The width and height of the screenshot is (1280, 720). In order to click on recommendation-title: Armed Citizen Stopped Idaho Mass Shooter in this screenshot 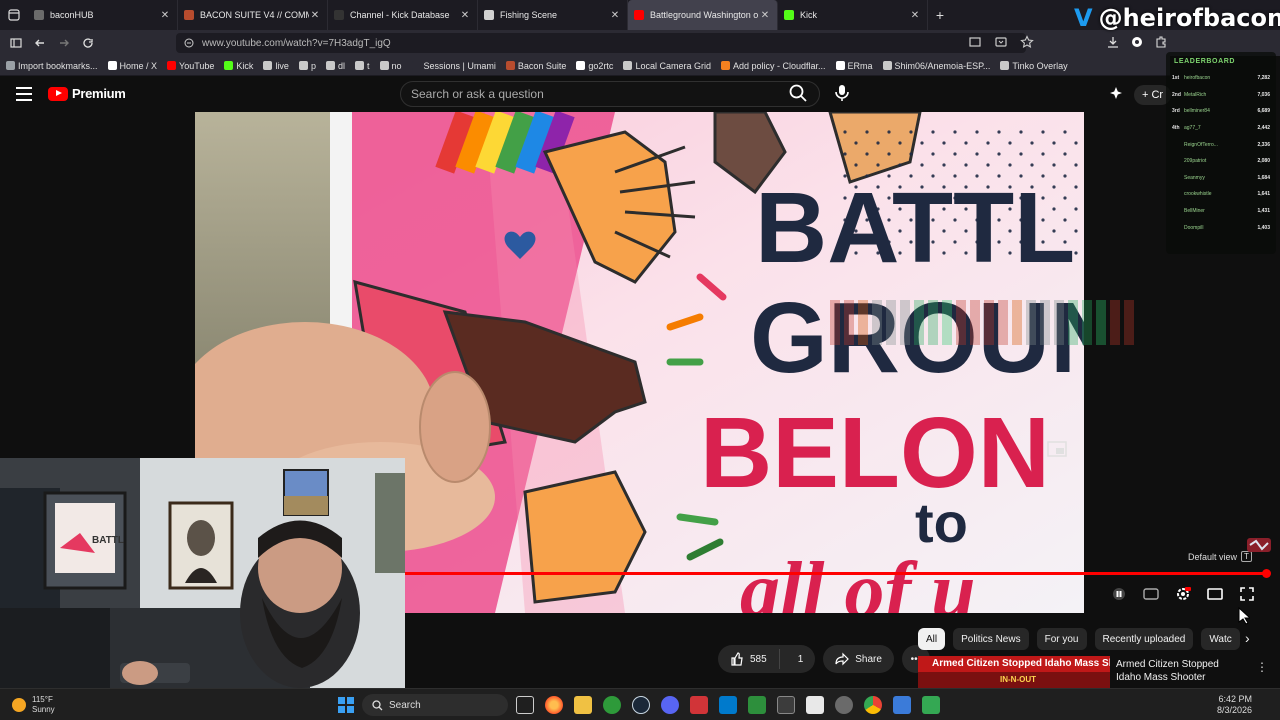, I will do `click(1181, 671)`.